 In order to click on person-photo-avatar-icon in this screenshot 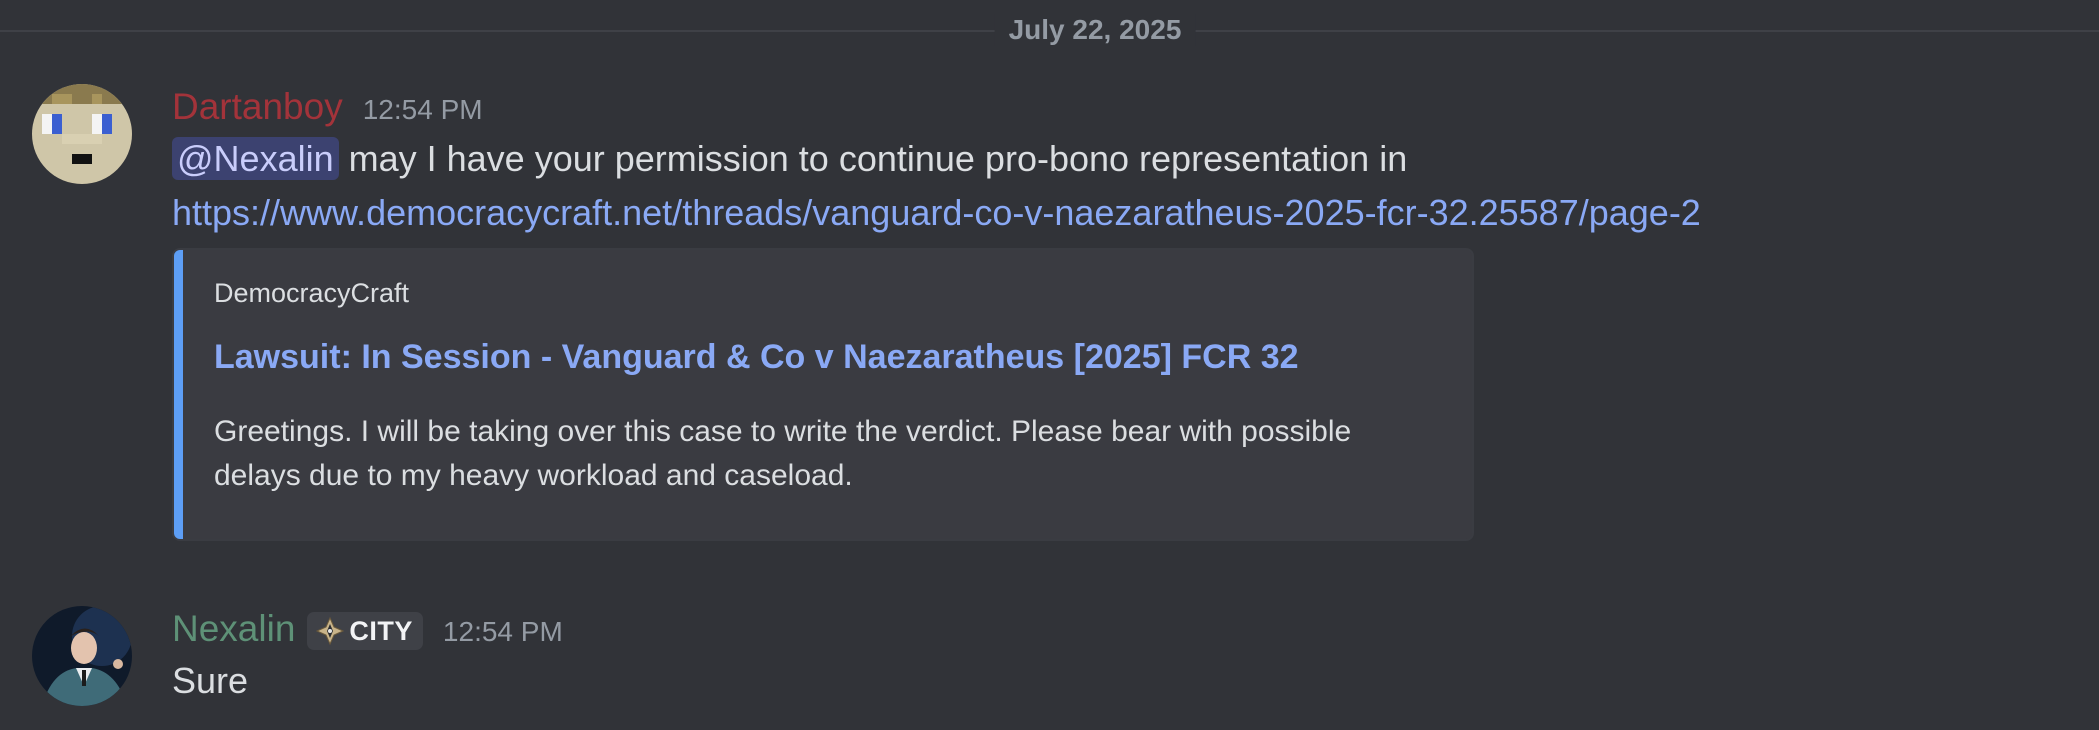, I will do `click(82, 656)`.